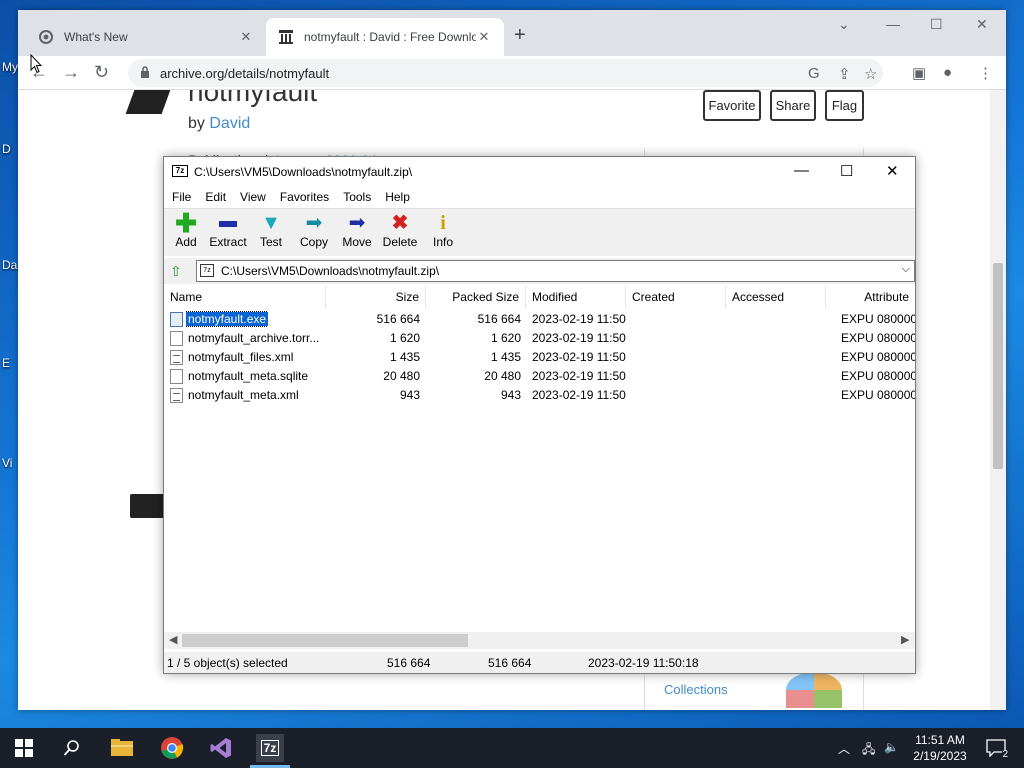  Describe the element at coordinates (793, 105) in the screenshot. I see `share-button: Share` at that location.